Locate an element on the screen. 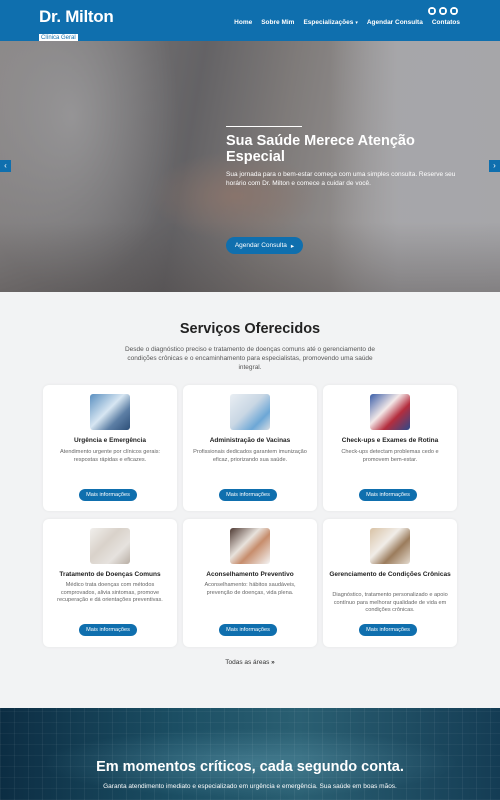 The height and width of the screenshot is (800, 500). hero-title: Sua Saúde Merece Atenção Especial is located at coordinates (320, 149).